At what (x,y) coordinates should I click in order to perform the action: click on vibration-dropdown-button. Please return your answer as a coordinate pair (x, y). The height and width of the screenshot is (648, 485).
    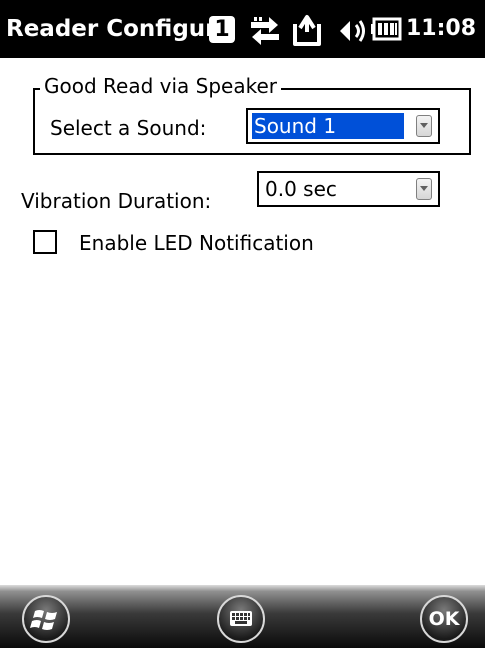
    Looking at the image, I should click on (424, 189).